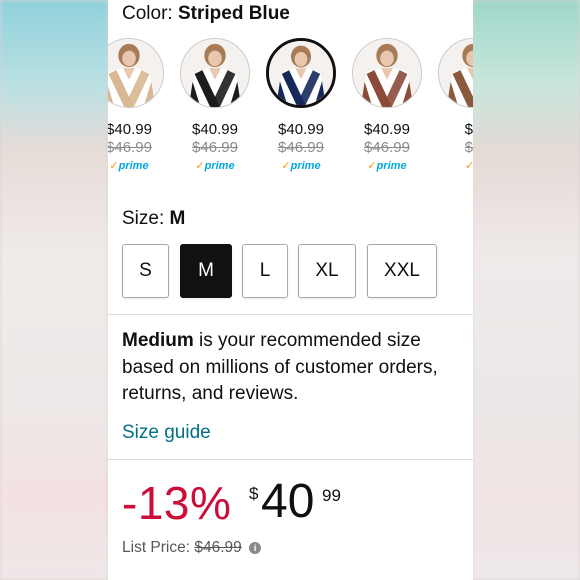  Describe the element at coordinates (288, 501) in the screenshot. I see `price-whole: 40` at that location.